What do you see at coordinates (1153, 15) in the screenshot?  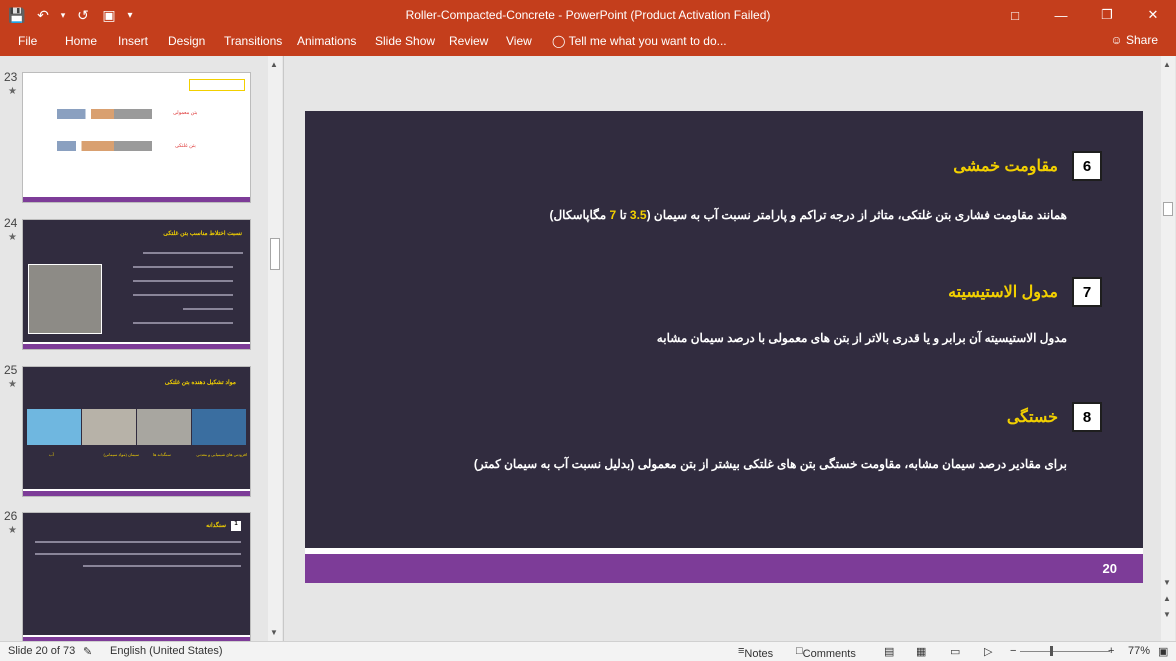 I see `close-icon: ✕` at bounding box center [1153, 15].